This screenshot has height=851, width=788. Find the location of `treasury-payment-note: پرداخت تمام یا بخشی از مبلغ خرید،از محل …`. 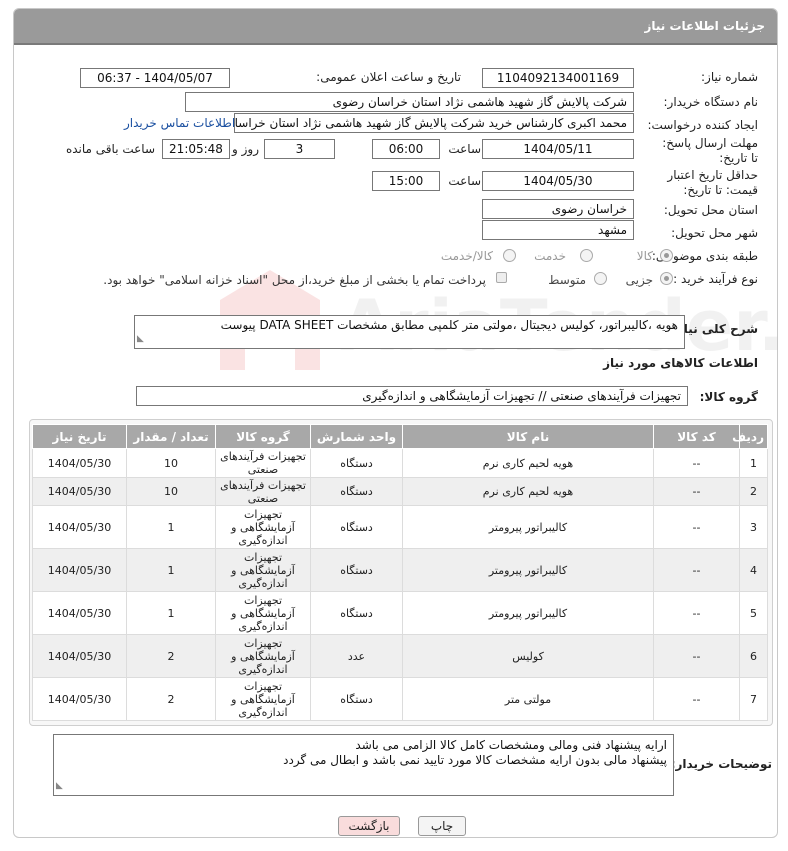

treasury-payment-note: پرداخت تمام یا بخشی از مبلغ خرید،از محل … is located at coordinates (294, 280).